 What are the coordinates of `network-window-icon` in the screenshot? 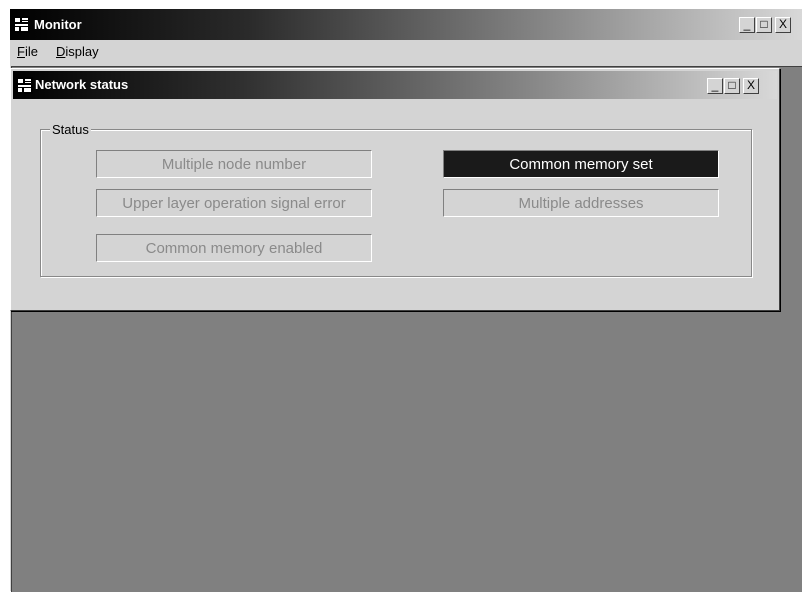 It's located at (24, 85).